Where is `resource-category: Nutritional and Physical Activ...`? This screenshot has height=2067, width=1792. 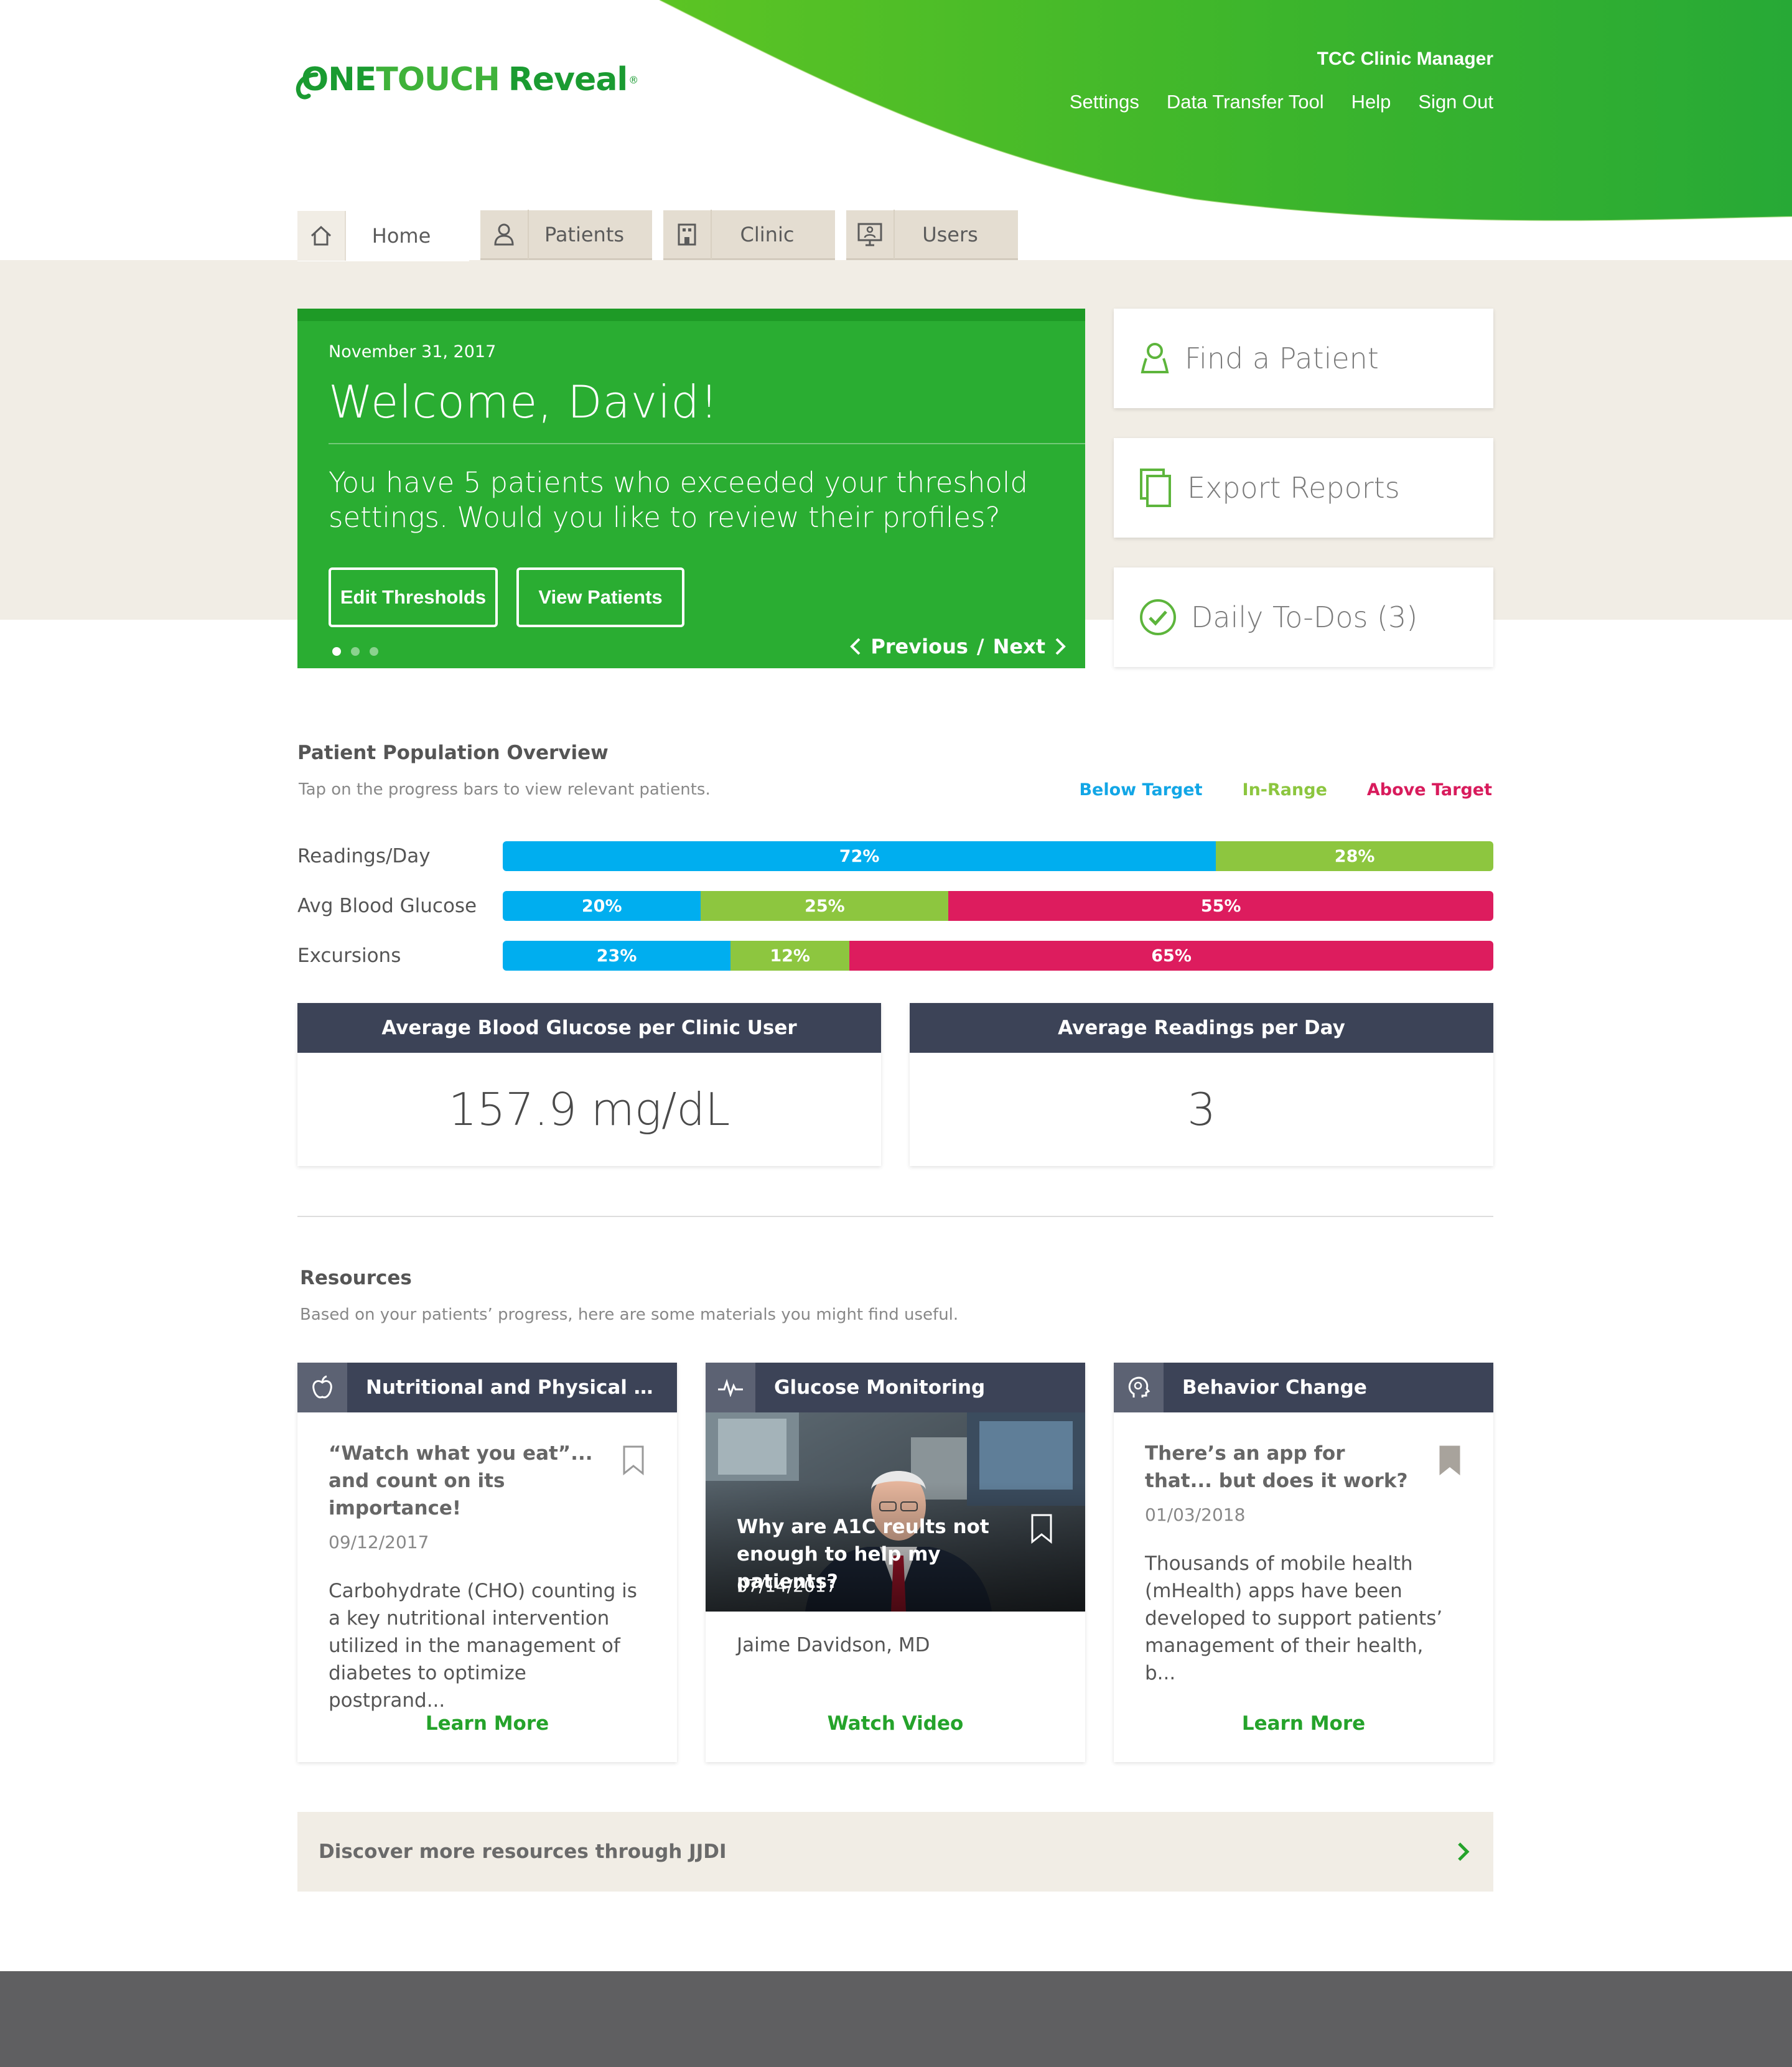
resource-category: Nutritional and Physical Activ... is located at coordinates (515, 1387).